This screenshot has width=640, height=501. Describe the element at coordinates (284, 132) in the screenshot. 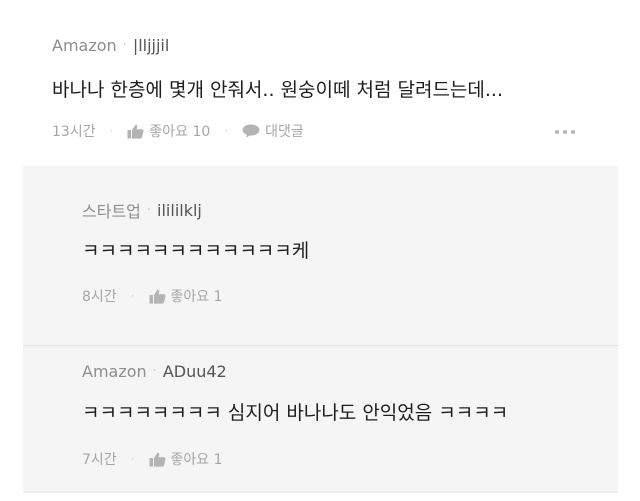

I see `reply-label: 대댓글` at that location.